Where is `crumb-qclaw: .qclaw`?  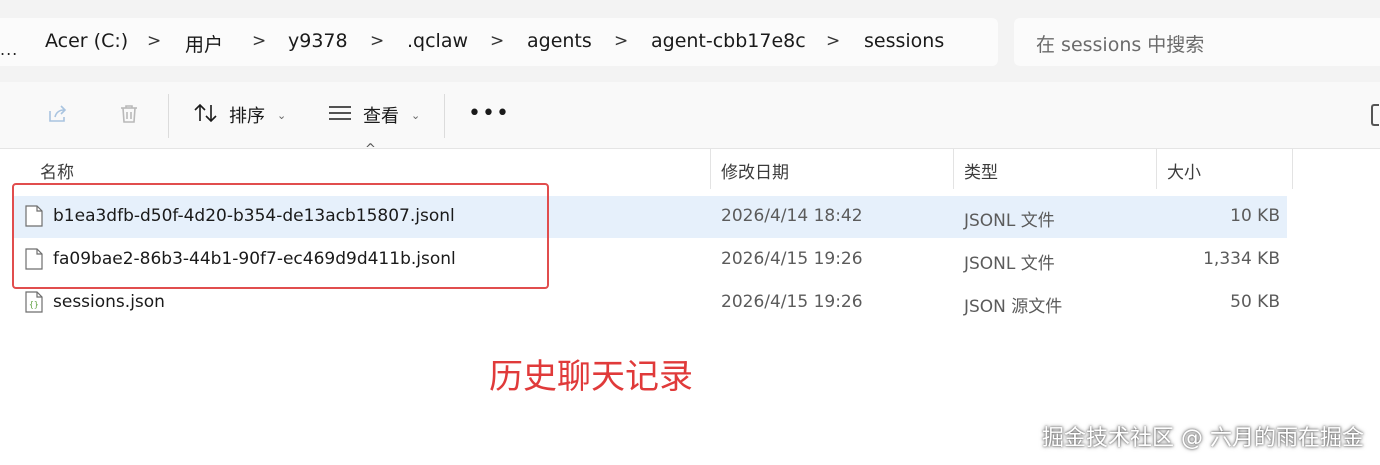 crumb-qclaw: .qclaw is located at coordinates (437, 41).